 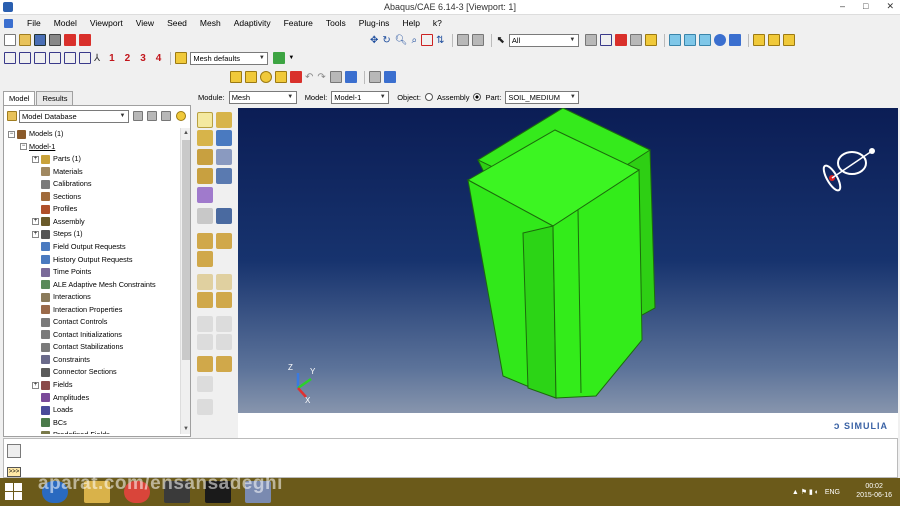 I want to click on perspective-off-icon, so click(x=463, y=40).